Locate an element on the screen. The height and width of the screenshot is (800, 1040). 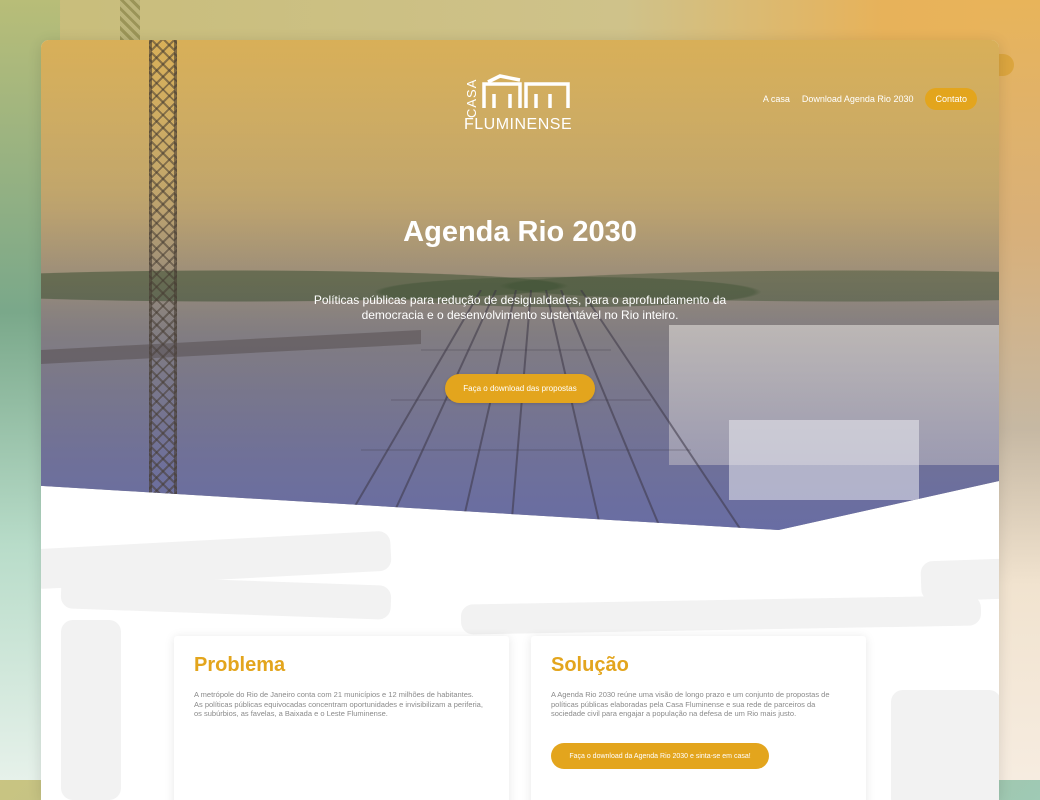
nav-link-a-casa: A casa is located at coordinates (776, 99).